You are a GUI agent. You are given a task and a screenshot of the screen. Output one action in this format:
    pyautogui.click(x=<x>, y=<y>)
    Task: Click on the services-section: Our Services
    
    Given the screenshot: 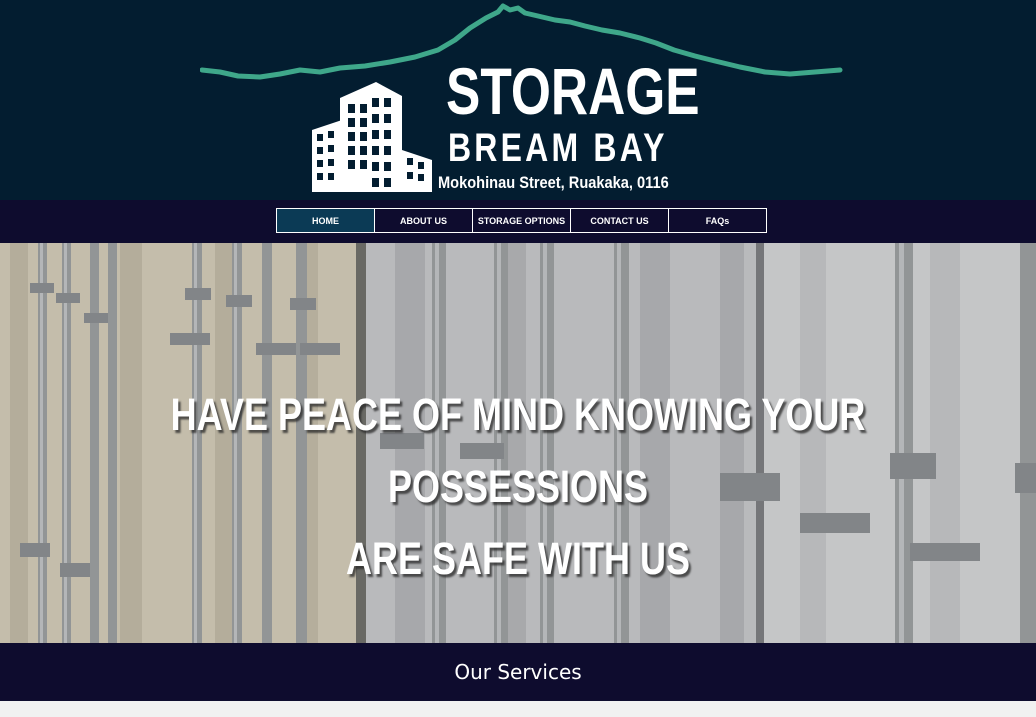 What is the action you would take?
    pyautogui.click(x=518, y=672)
    